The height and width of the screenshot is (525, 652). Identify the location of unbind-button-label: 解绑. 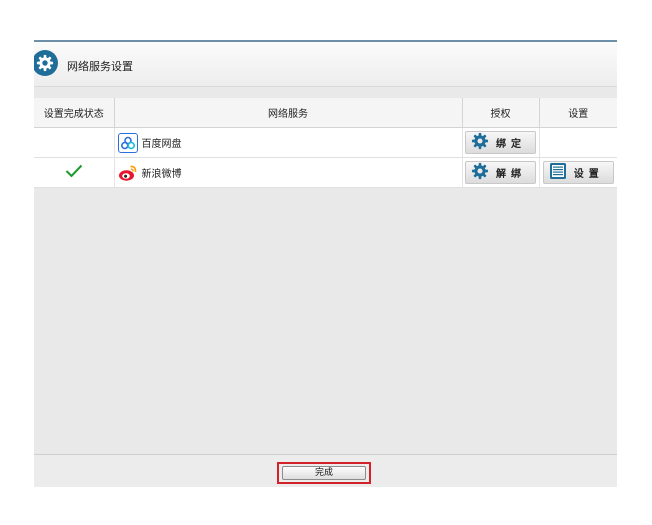
(511, 174).